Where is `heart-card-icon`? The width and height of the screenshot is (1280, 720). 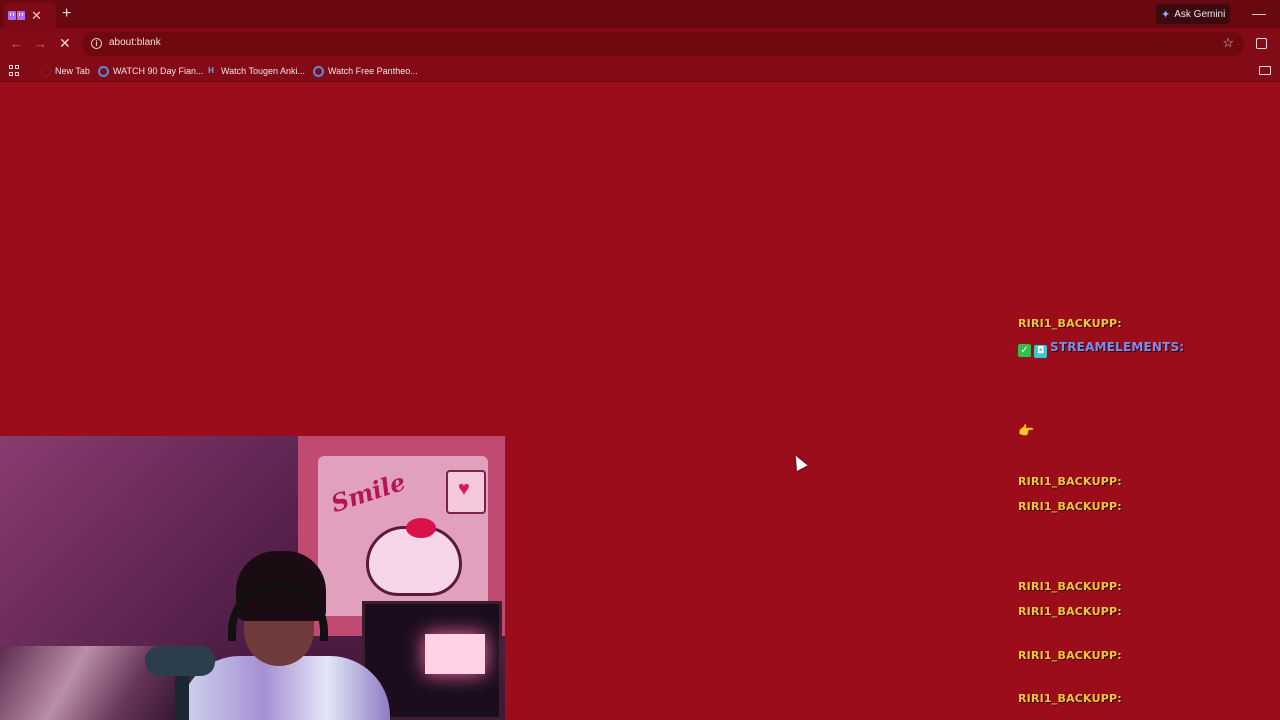
heart-card-icon is located at coordinates (466, 492).